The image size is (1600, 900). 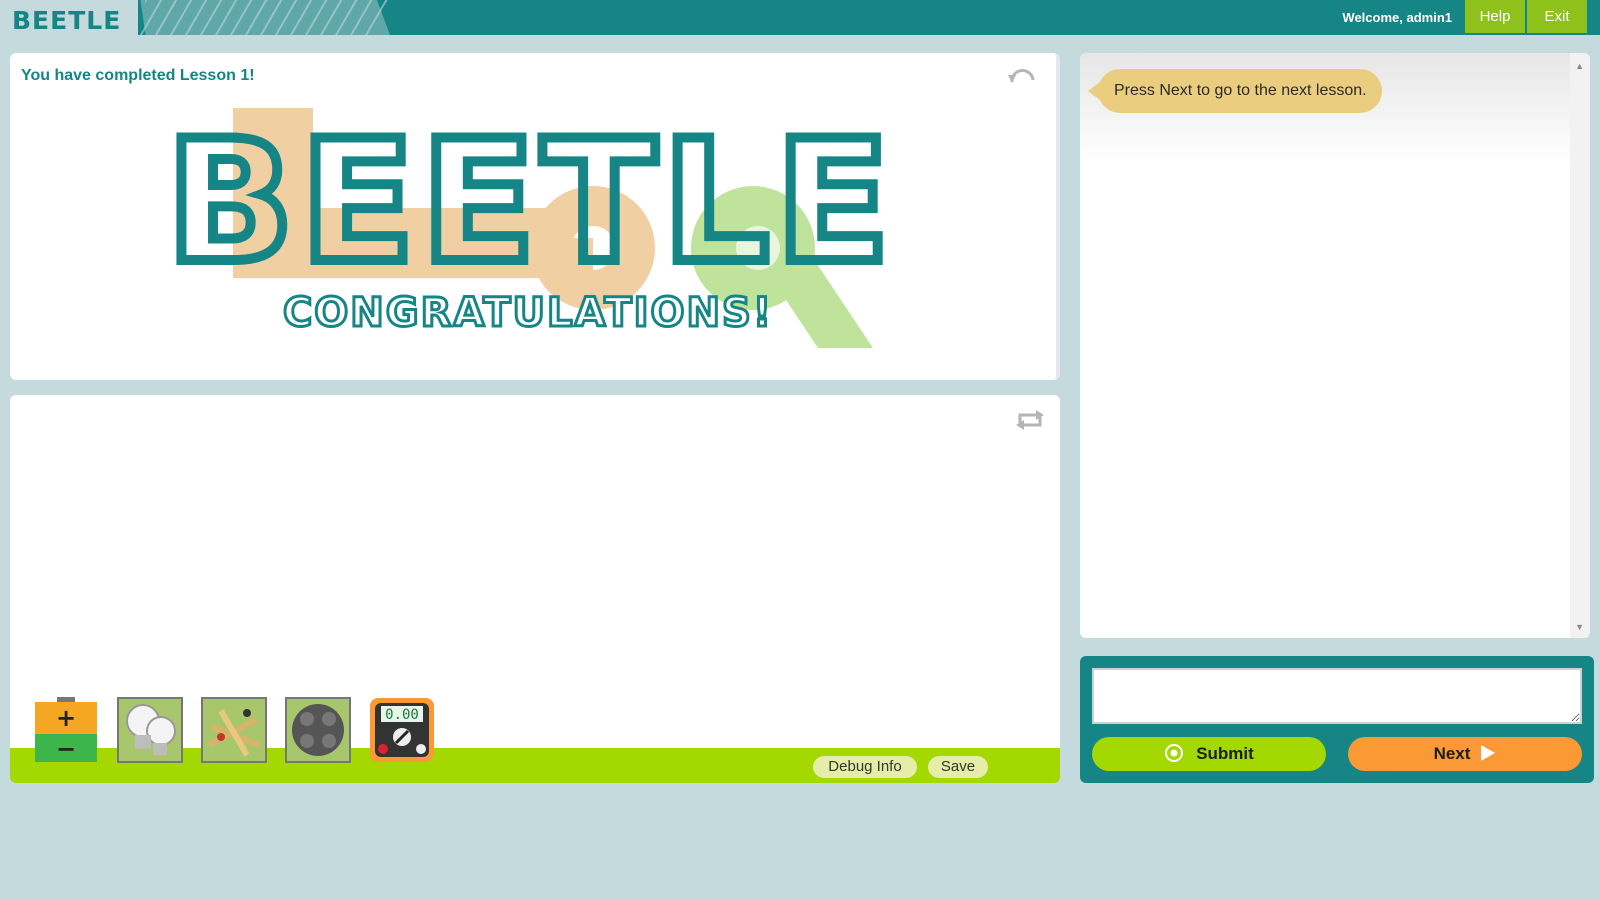 I want to click on wire-tool-icon, so click(x=234, y=730).